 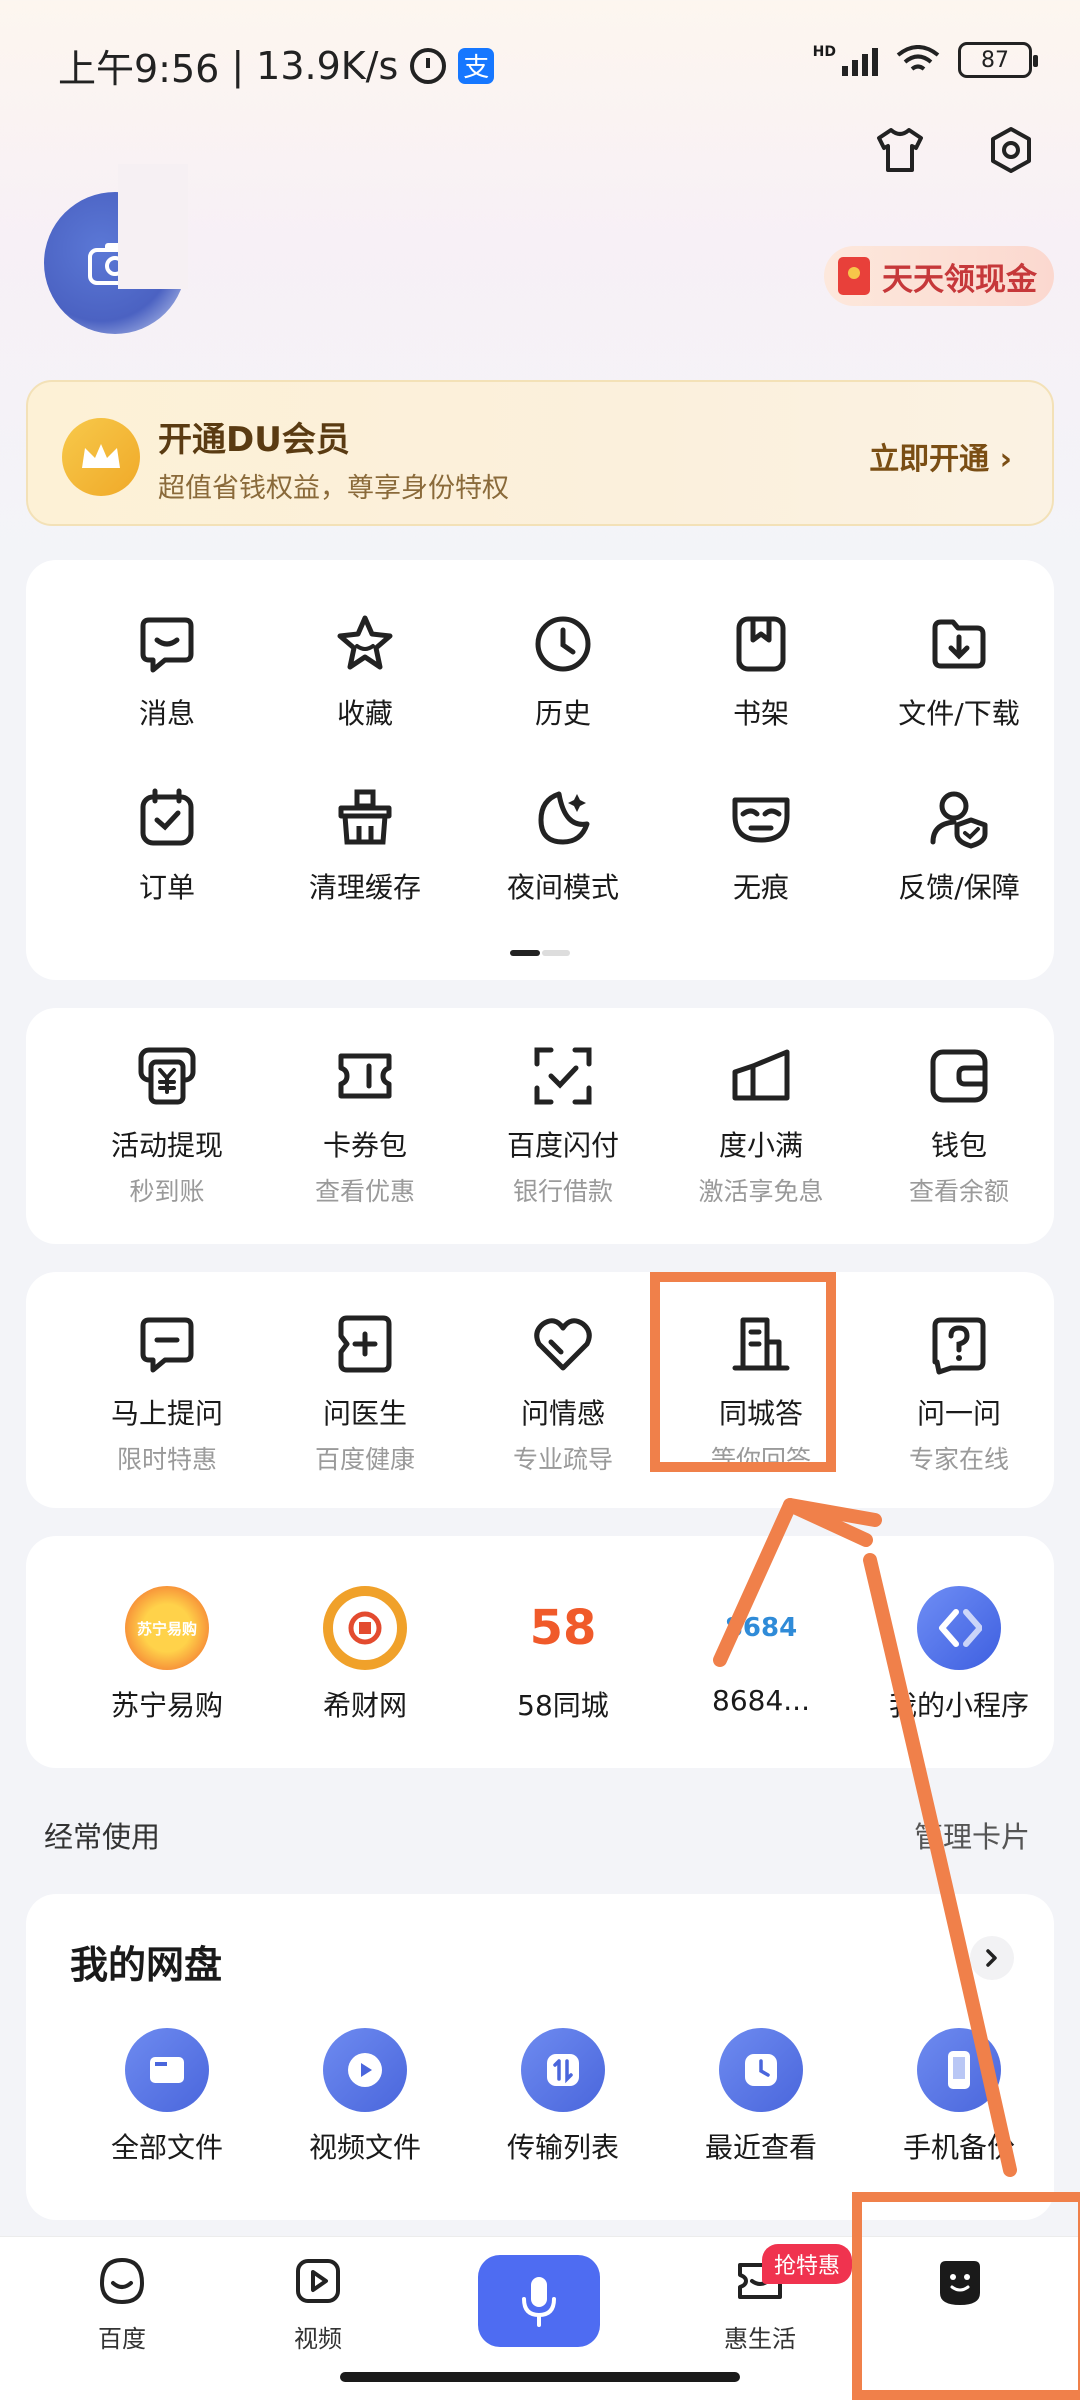 I want to click on ask-label: 问医生, so click(x=364, y=1413).